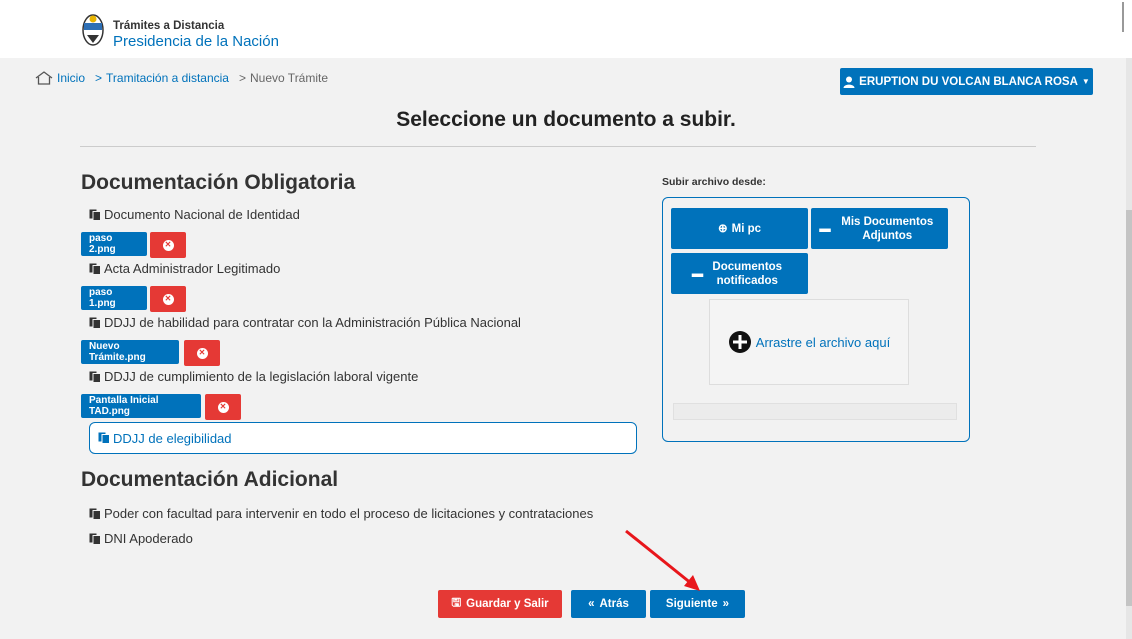  I want to click on additional-doc-item: DNI Apoderado, so click(141, 538).